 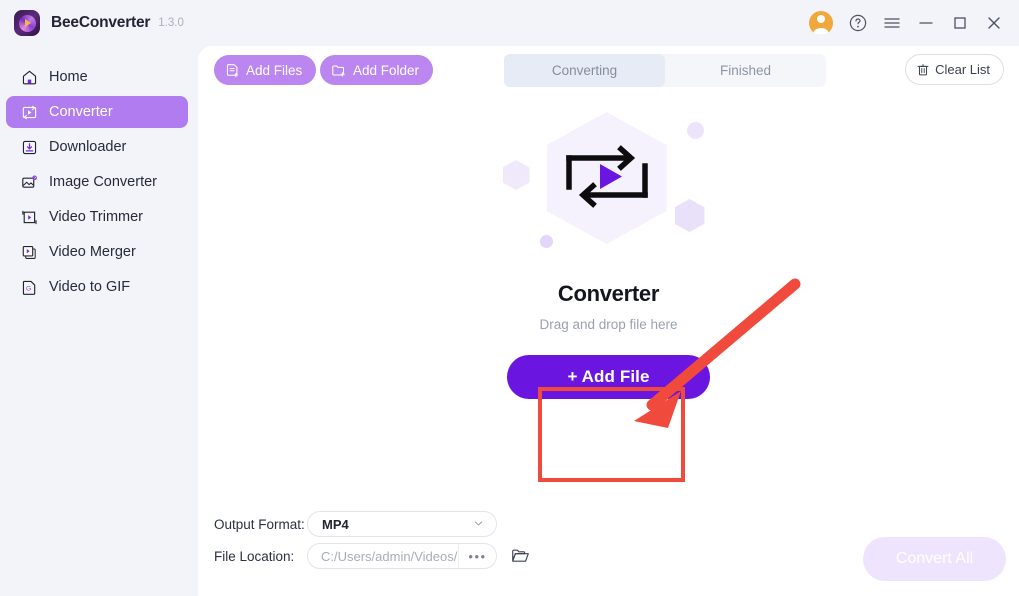 What do you see at coordinates (259, 524) in the screenshot?
I see `output-format-label: Output Format:` at bounding box center [259, 524].